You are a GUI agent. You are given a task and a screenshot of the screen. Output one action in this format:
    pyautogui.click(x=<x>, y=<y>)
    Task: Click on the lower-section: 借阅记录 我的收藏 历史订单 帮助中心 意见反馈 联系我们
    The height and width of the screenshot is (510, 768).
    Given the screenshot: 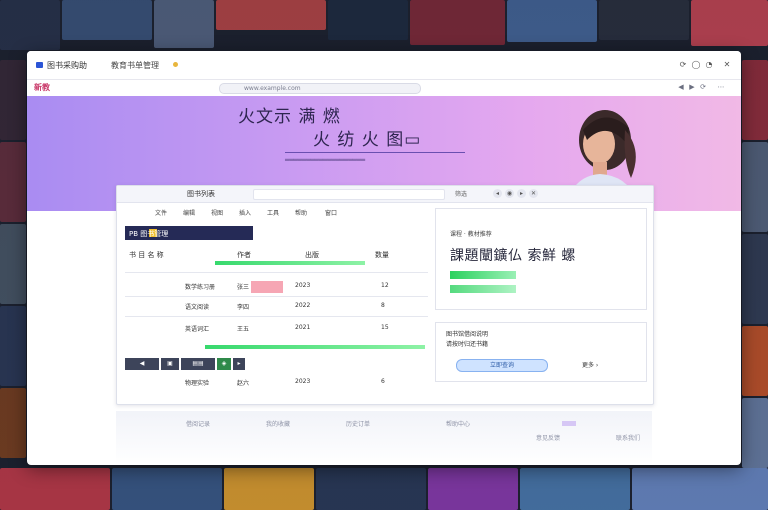 What is the action you would take?
    pyautogui.click(x=384, y=438)
    